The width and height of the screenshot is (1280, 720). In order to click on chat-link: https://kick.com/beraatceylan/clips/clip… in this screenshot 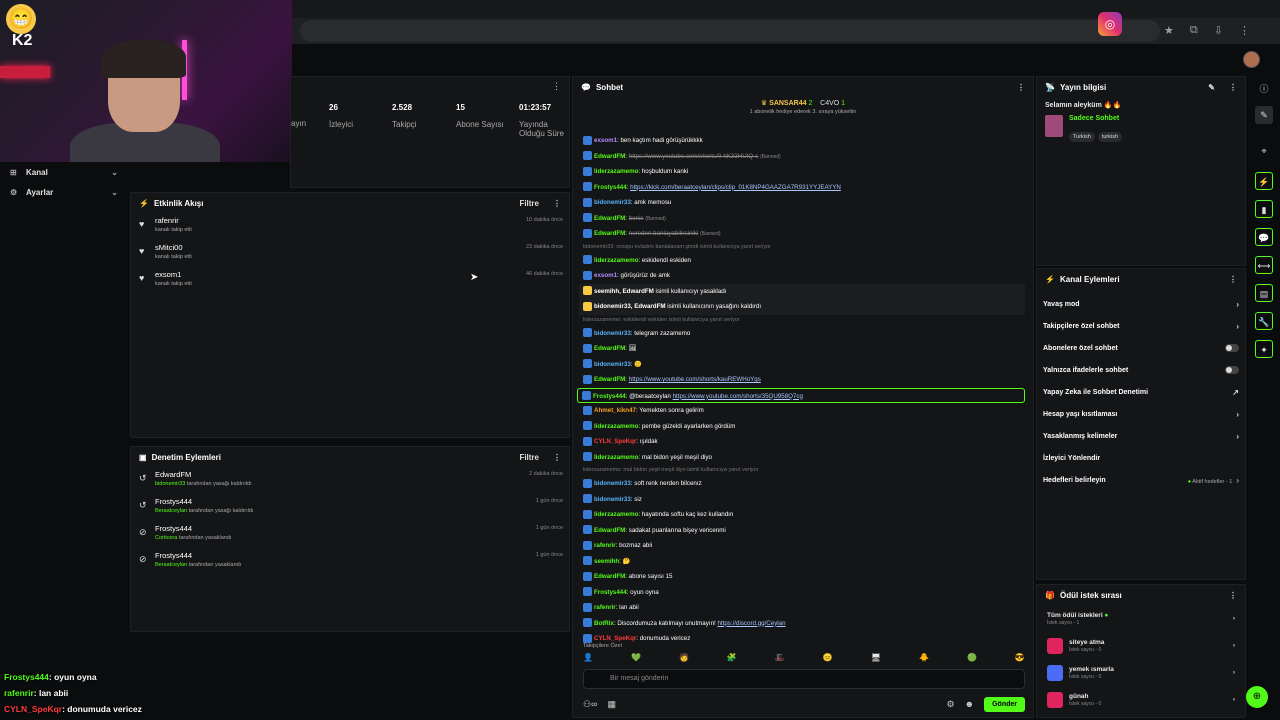, I will do `click(735, 187)`.